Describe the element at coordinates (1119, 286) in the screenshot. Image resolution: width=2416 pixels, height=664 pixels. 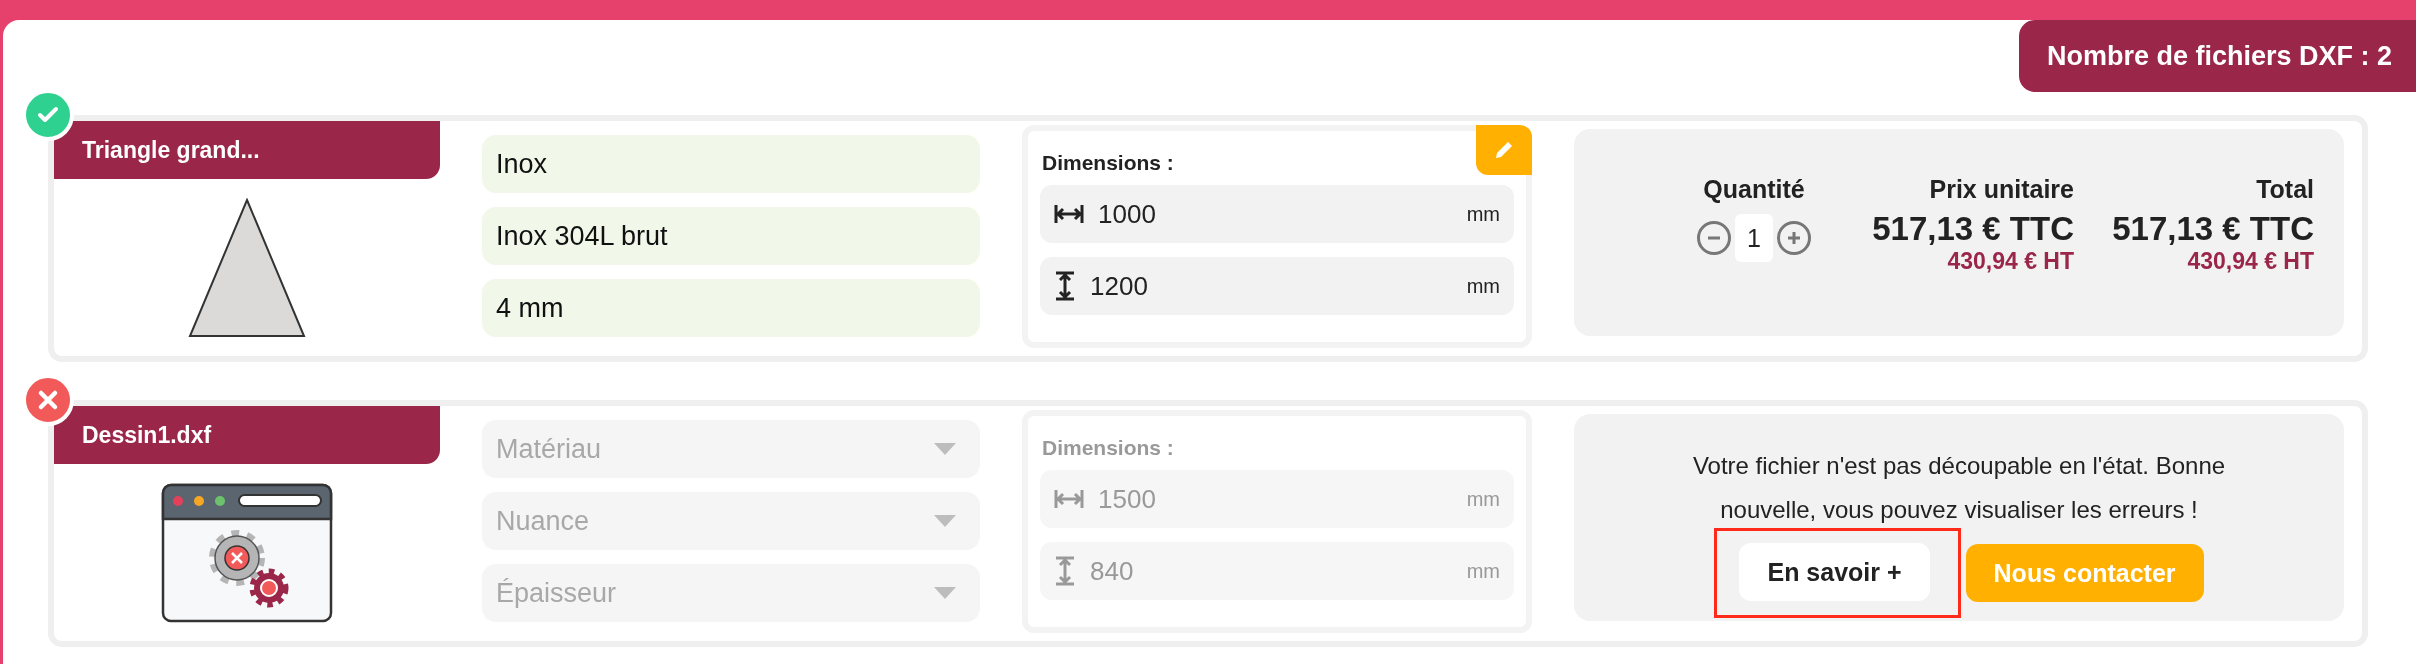
I see `dimension-value: 1200` at that location.